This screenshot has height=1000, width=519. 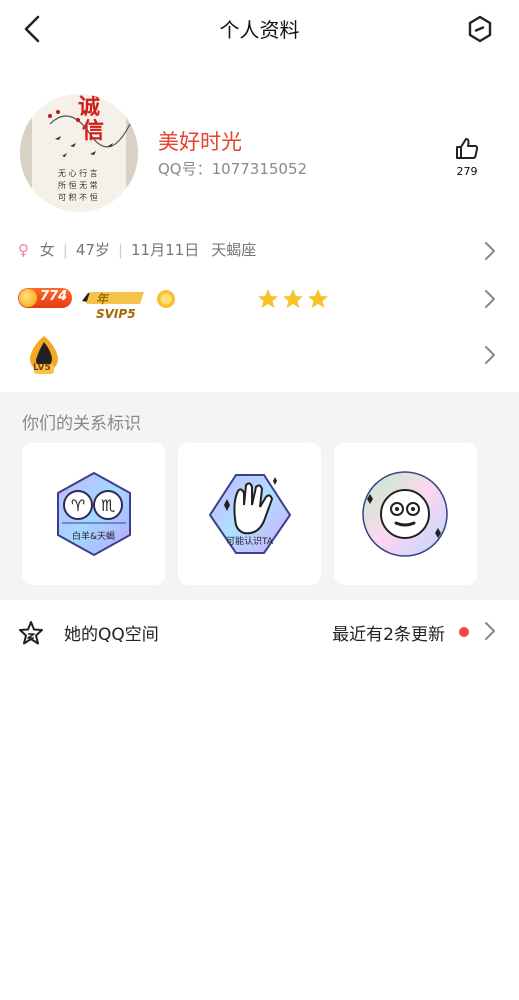 What do you see at coordinates (81, 424) in the screenshot?
I see `relationship-title: 你们的关系标识` at bounding box center [81, 424].